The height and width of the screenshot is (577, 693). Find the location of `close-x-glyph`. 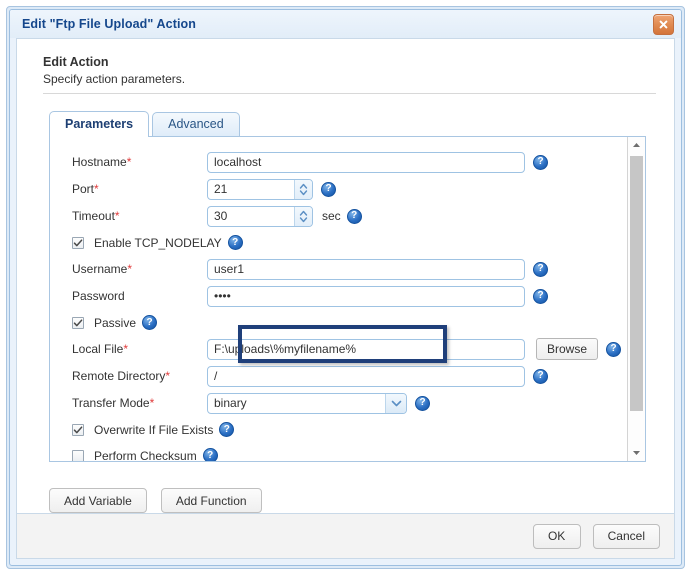

close-x-glyph is located at coordinates (663, 24).